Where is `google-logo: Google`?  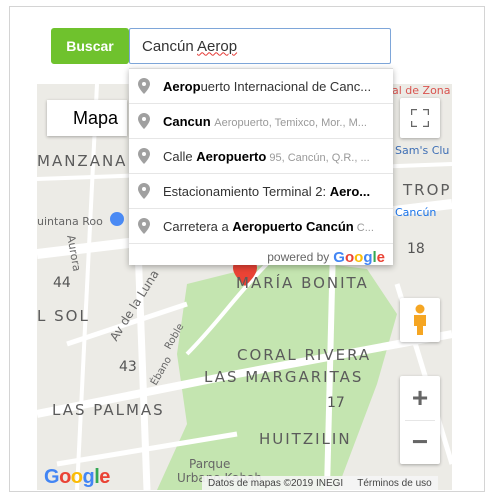 google-logo: Google is located at coordinates (77, 477).